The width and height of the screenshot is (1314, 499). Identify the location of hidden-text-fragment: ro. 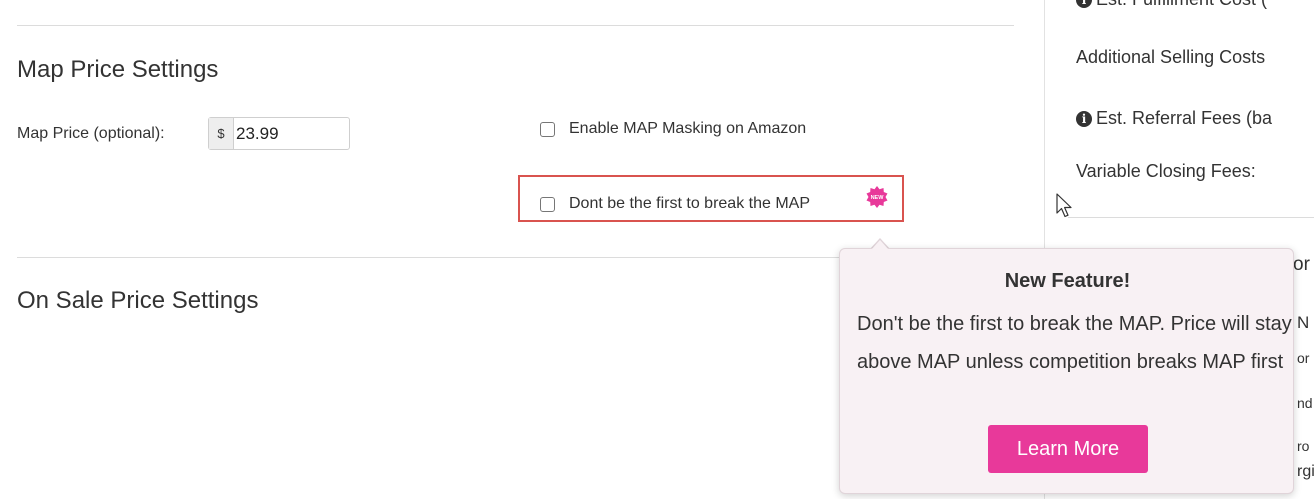
(1303, 446).